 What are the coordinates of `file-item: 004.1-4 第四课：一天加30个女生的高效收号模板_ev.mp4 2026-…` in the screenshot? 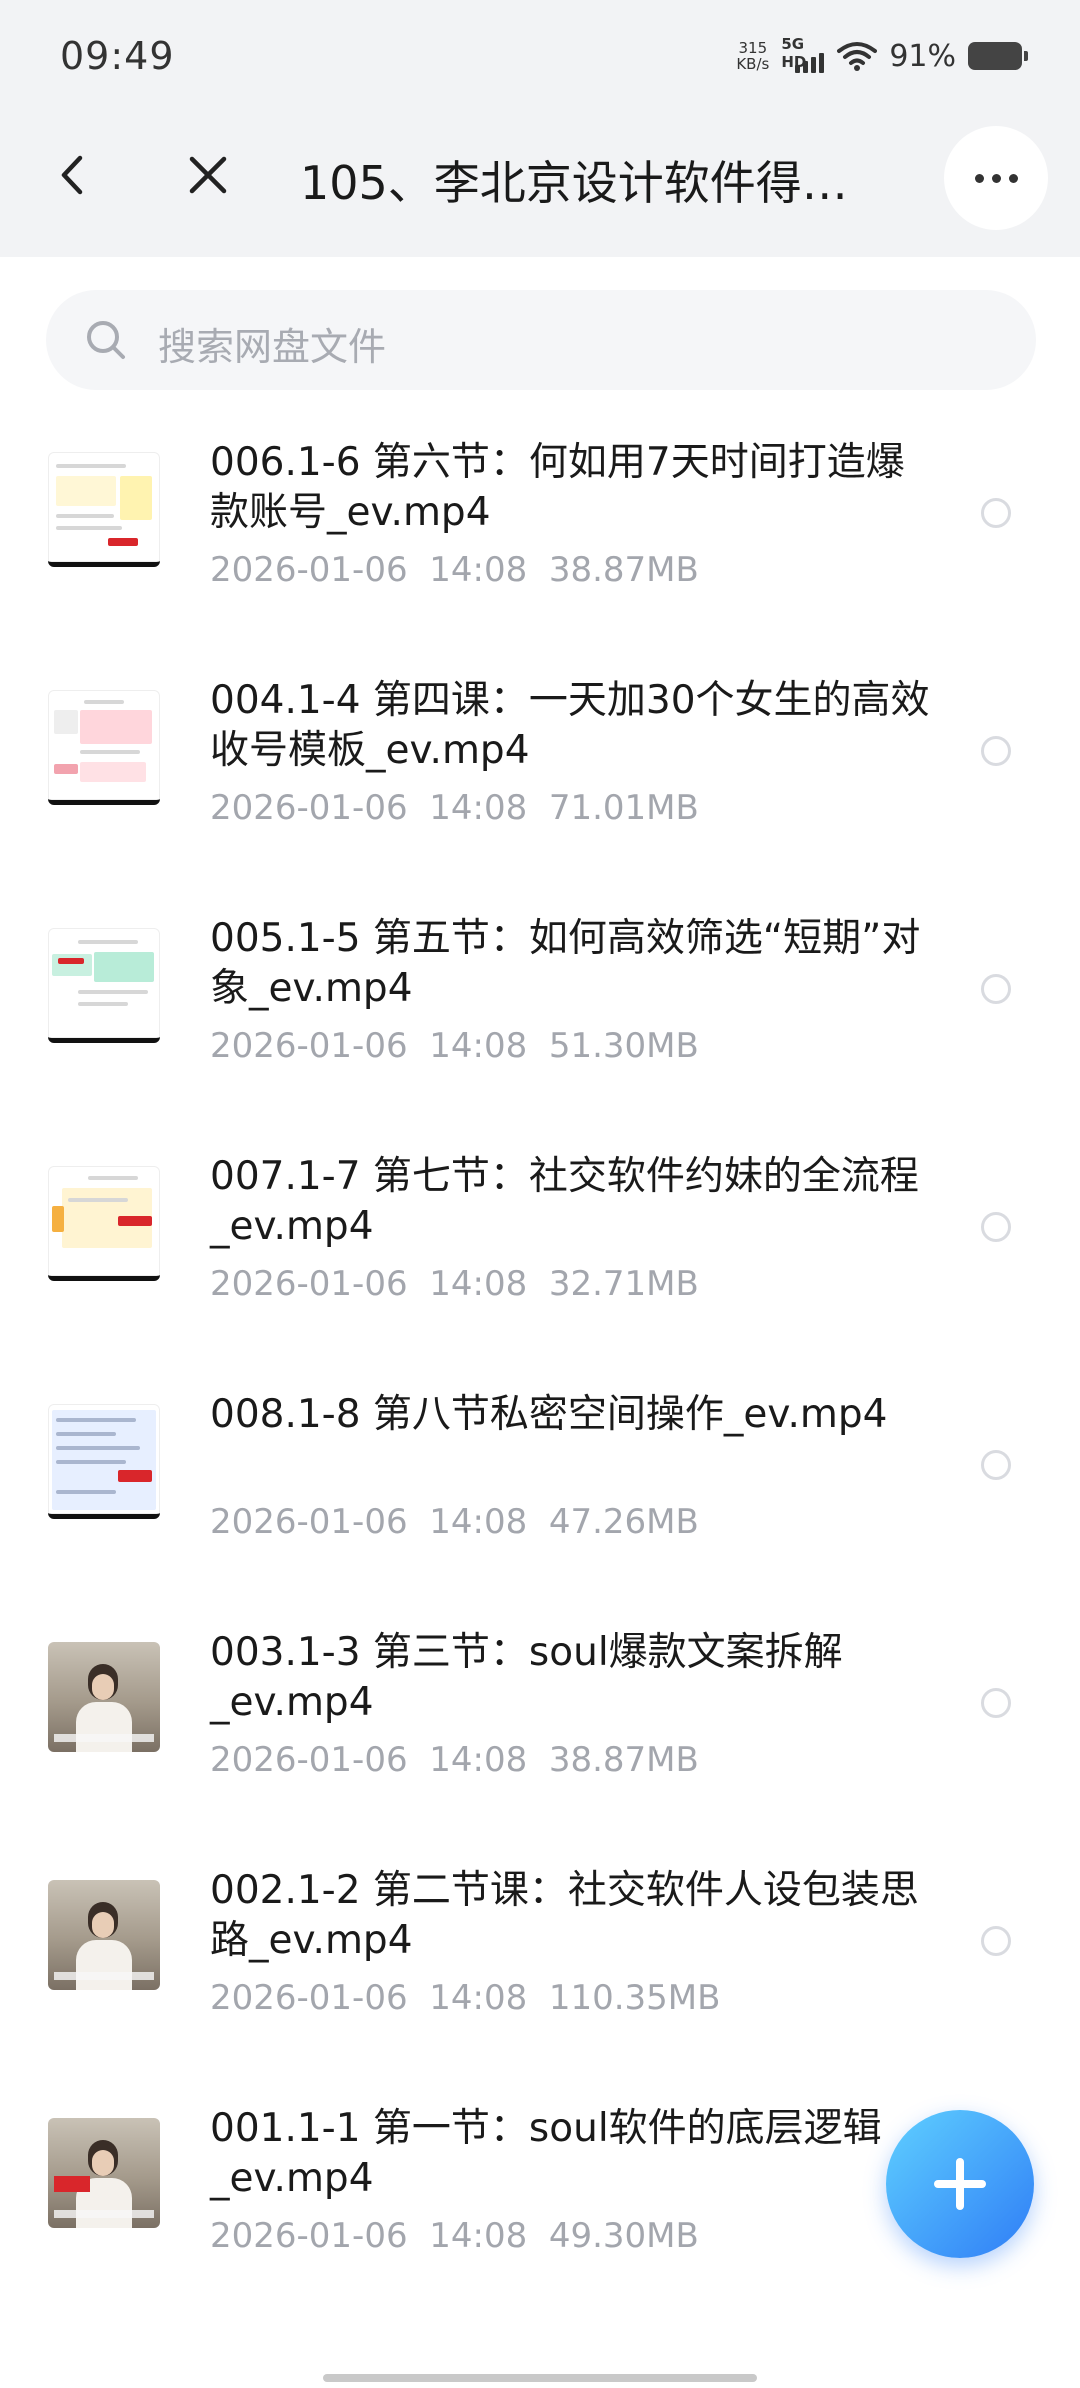 It's located at (540, 777).